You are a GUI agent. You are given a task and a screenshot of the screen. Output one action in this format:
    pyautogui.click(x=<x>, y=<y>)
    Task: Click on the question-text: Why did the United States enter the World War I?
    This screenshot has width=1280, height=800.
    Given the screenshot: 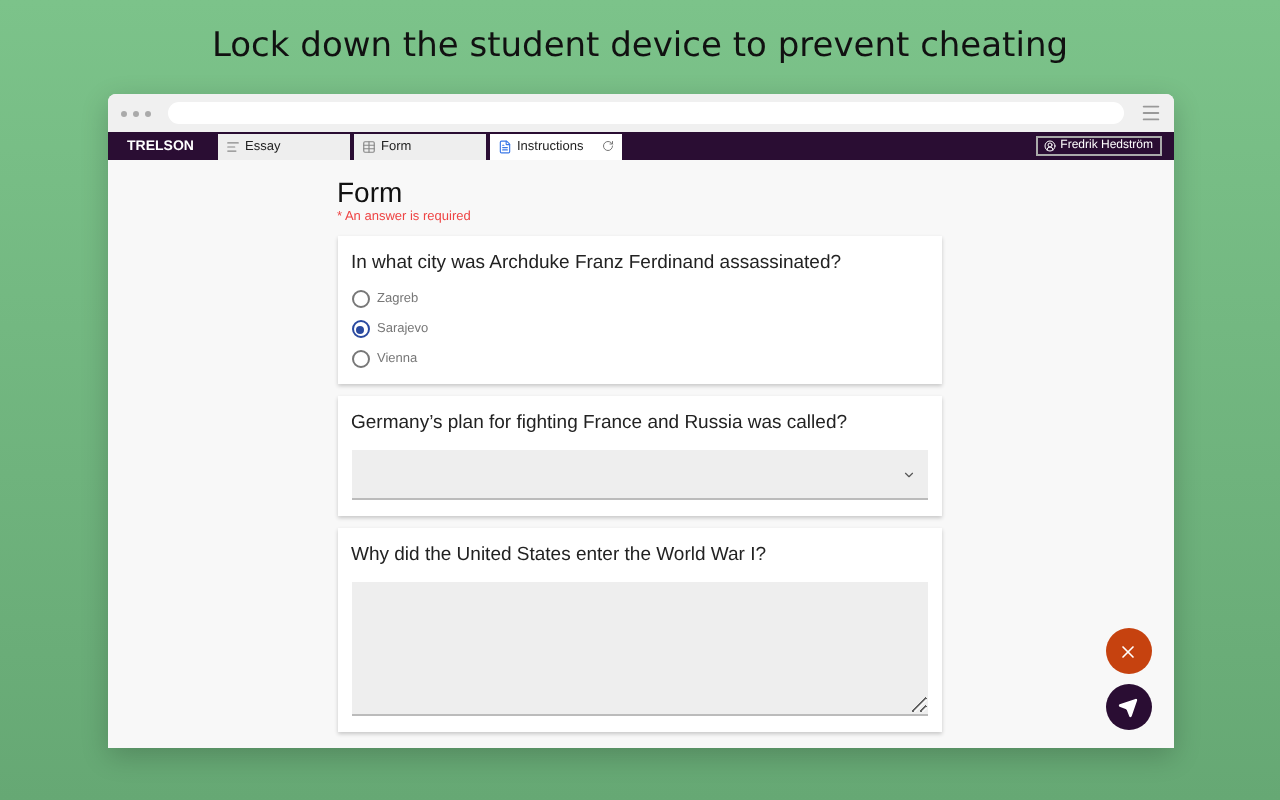 What is the action you would take?
    pyautogui.click(x=560, y=555)
    